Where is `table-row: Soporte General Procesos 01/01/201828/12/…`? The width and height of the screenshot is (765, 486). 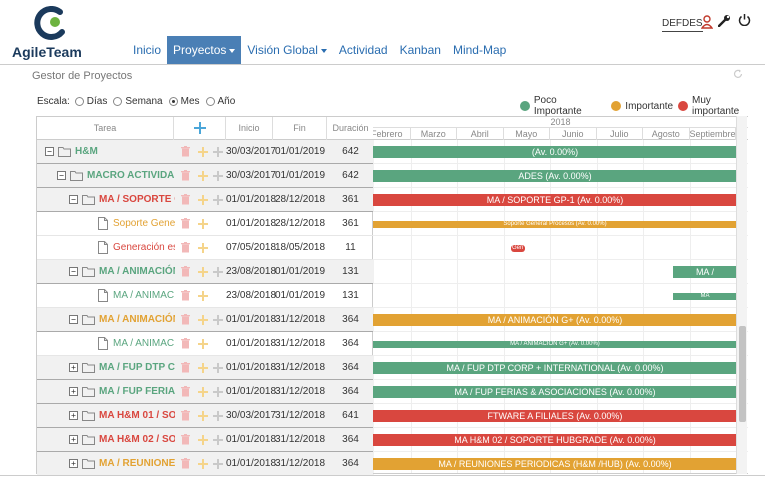
table-row: Soporte General Procesos 01/01/201828/12/… is located at coordinates (205, 224).